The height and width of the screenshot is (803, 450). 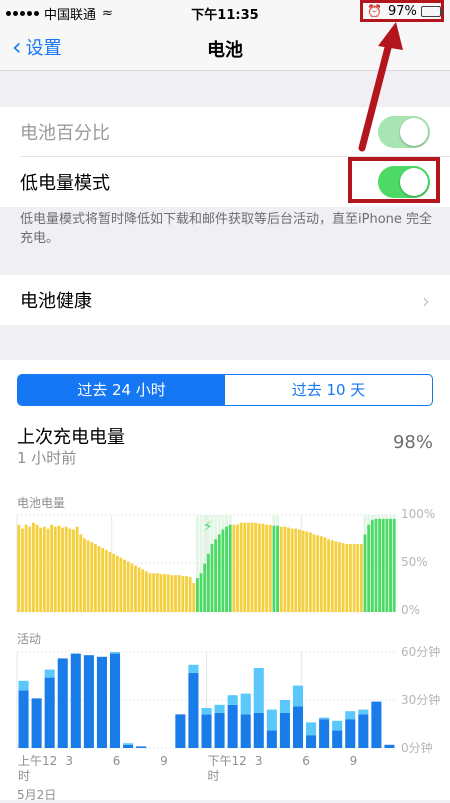 I want to click on charging-bolt-icon: ⚡, so click(x=208, y=527).